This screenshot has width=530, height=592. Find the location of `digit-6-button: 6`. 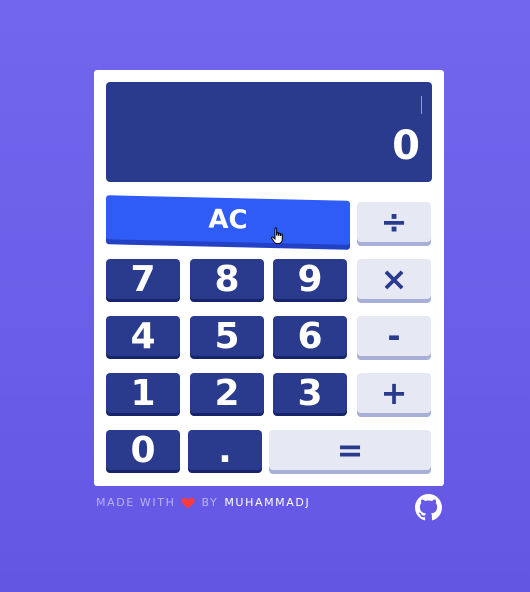

digit-6-button: 6 is located at coordinates (310, 336).